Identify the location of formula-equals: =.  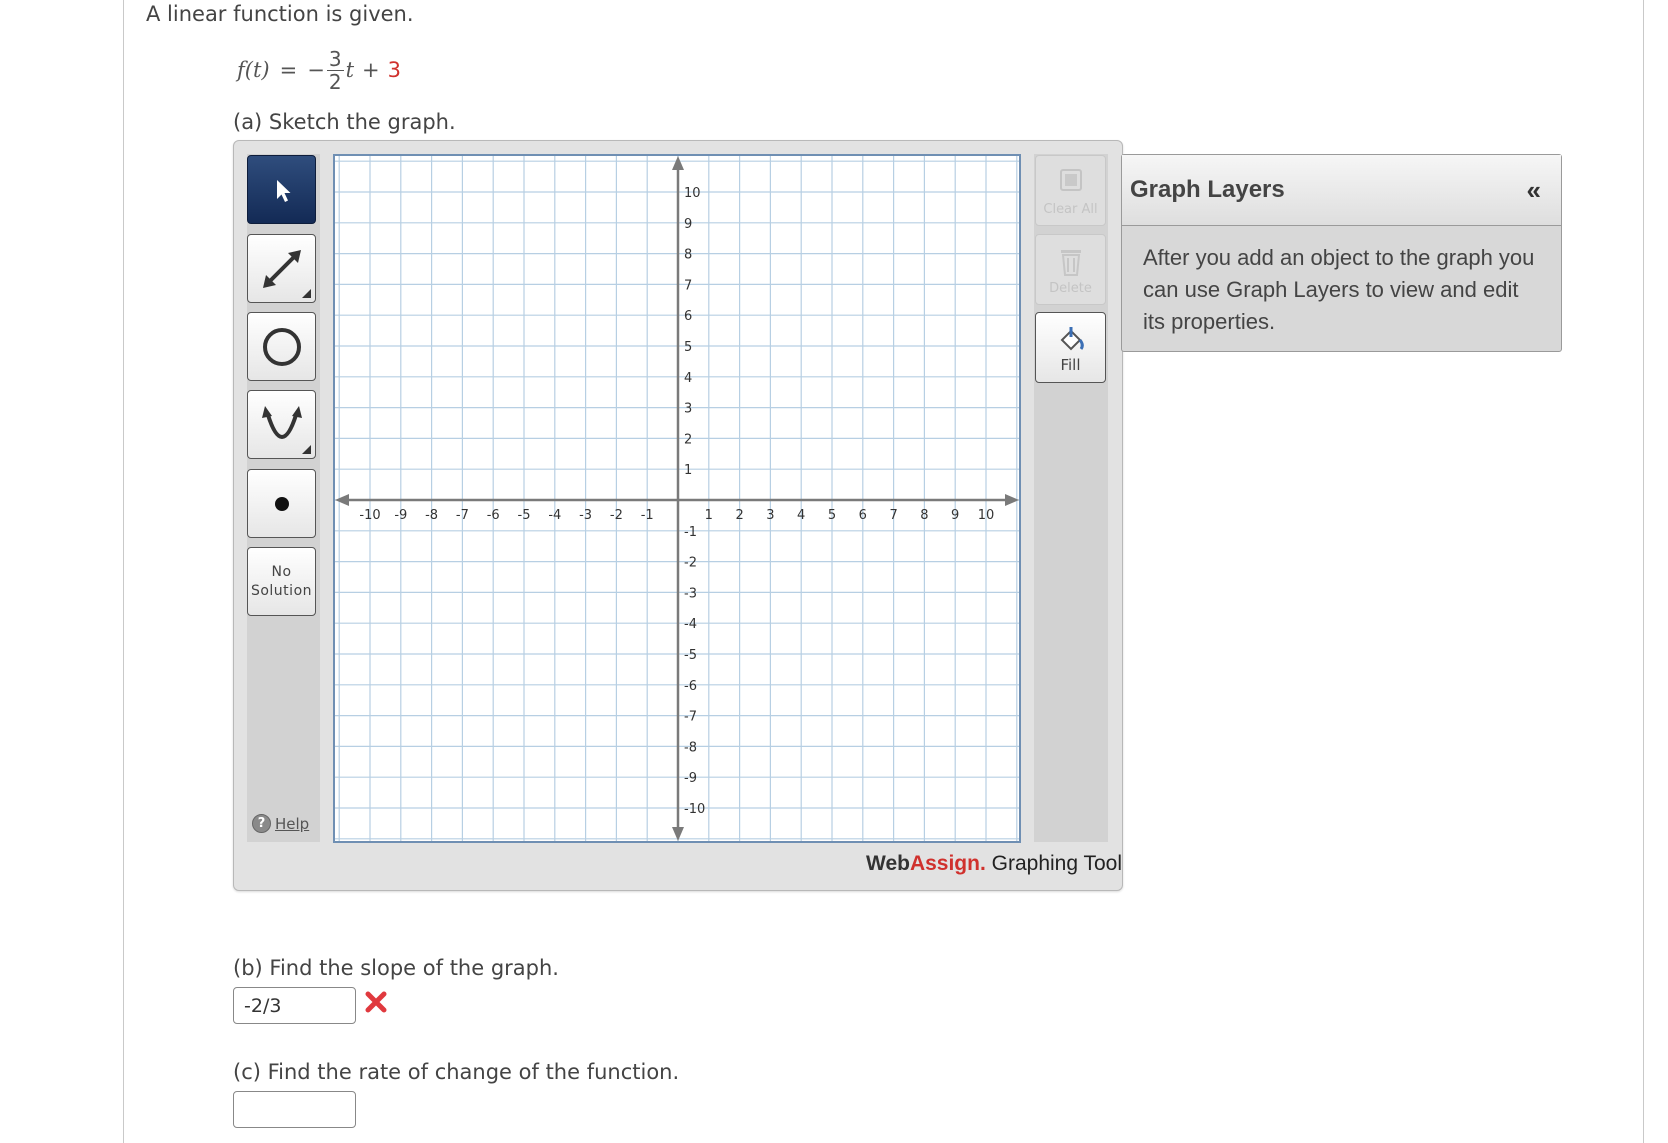
(288, 70).